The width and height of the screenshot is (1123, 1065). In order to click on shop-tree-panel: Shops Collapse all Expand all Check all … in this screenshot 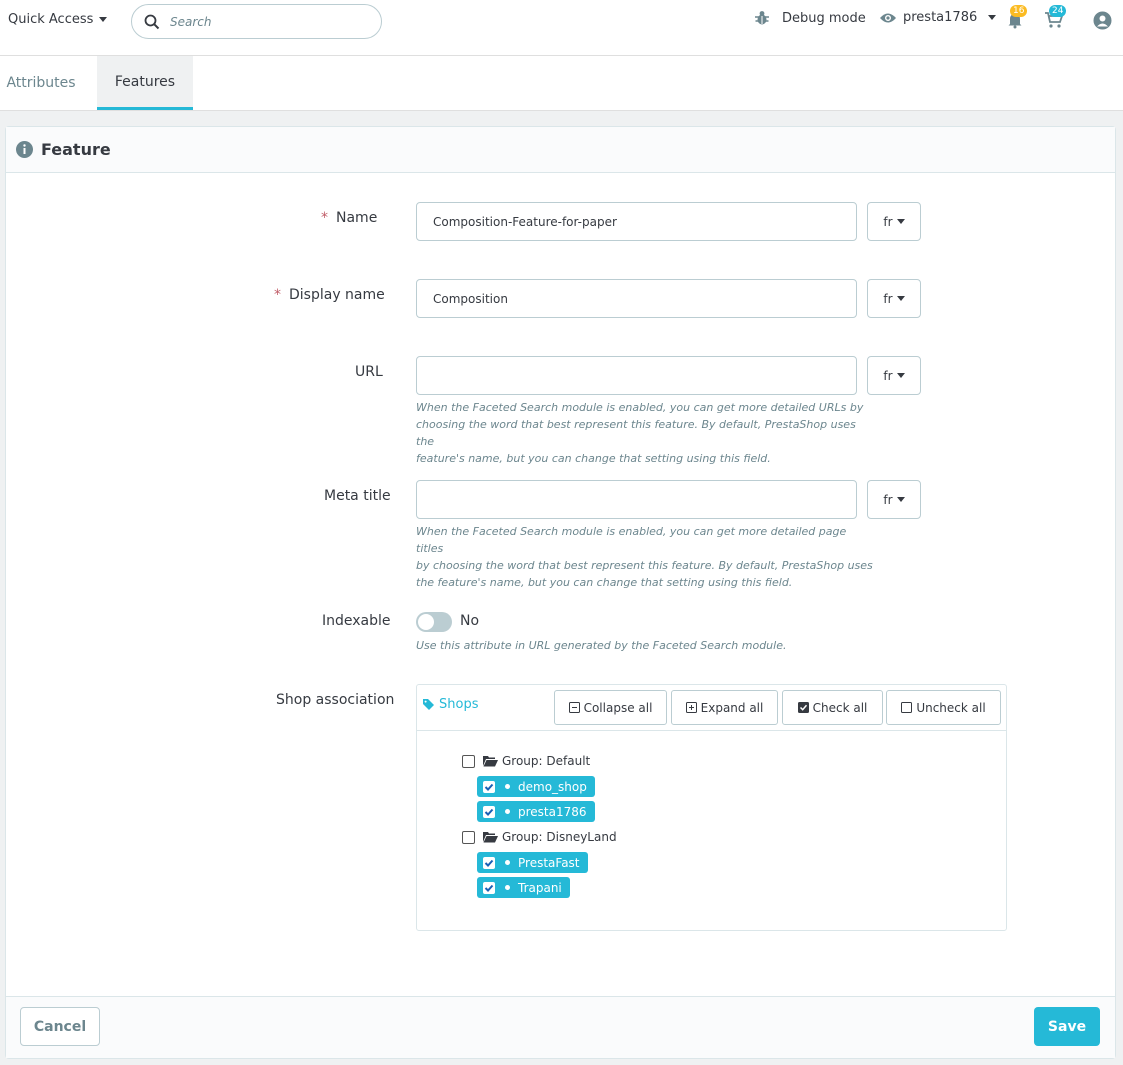, I will do `click(711, 807)`.